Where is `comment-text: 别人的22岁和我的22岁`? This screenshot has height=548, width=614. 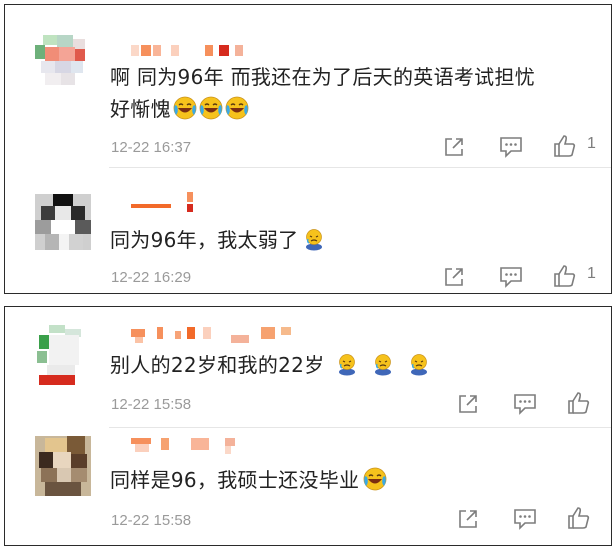 comment-text: 别人的22岁和我的22岁 is located at coordinates (270, 365).